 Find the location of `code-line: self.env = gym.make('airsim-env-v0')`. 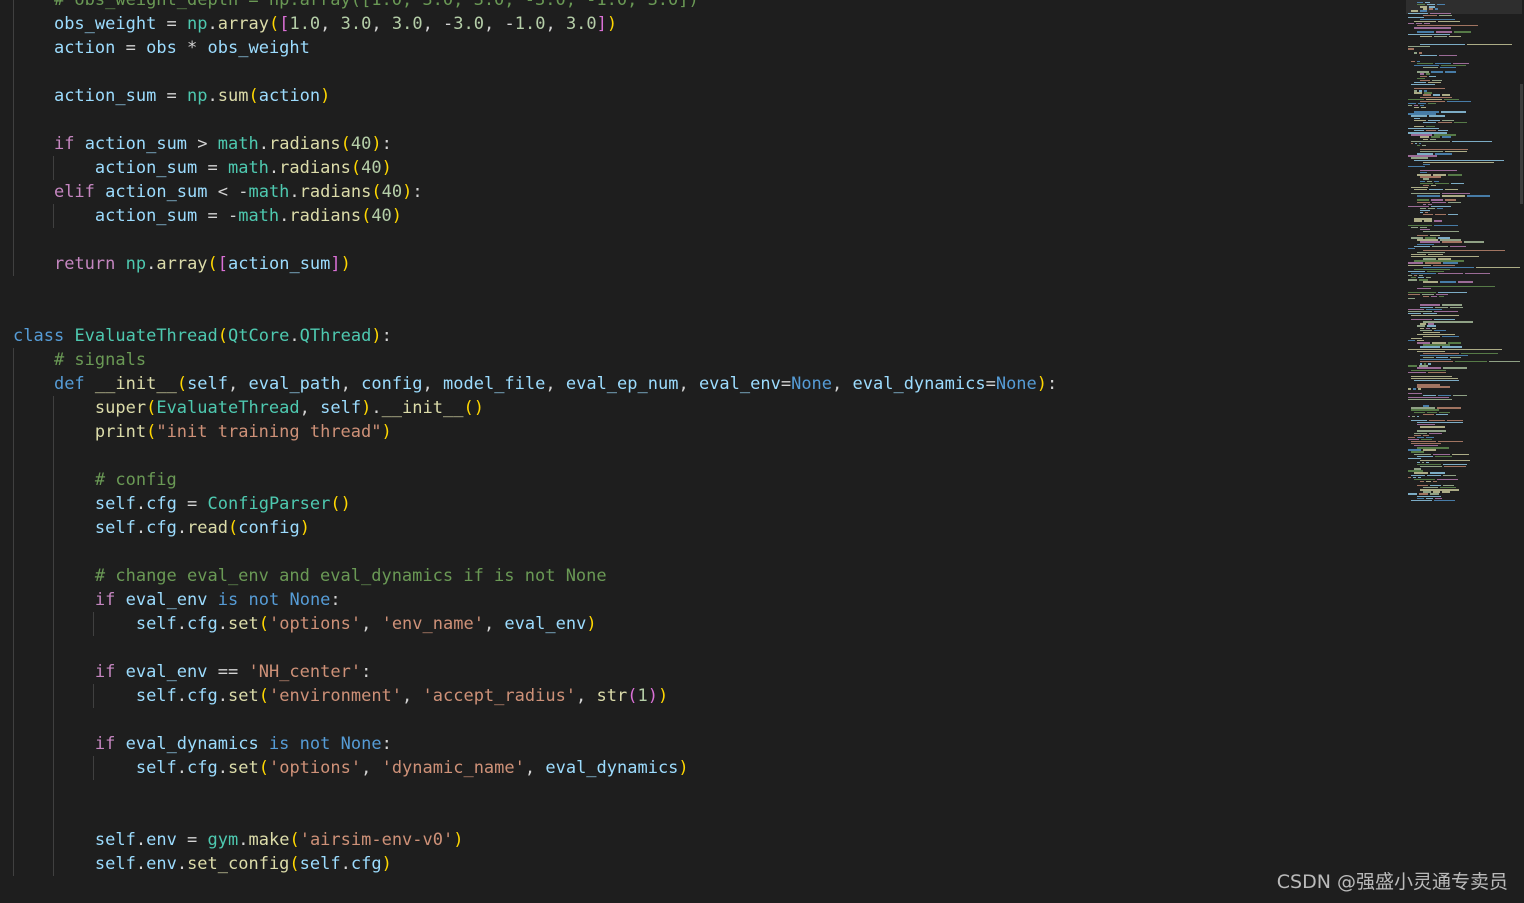

code-line: self.env = gym.make('airsim-env-v0') is located at coordinates (238, 840).